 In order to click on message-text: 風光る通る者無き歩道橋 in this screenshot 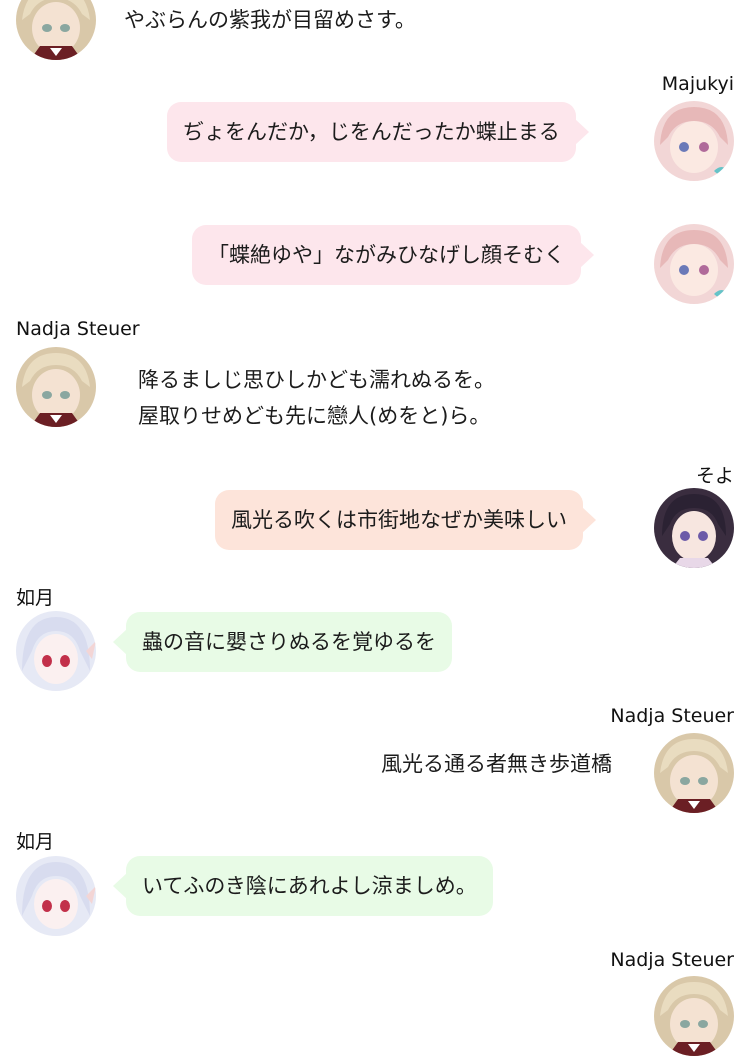, I will do `click(496, 764)`.